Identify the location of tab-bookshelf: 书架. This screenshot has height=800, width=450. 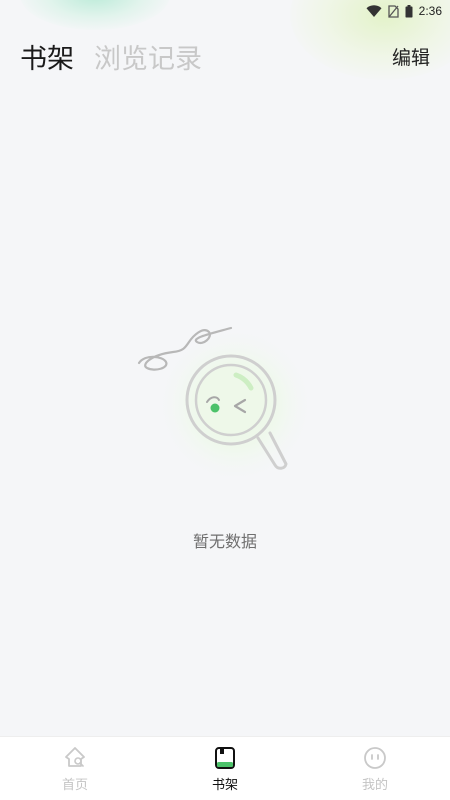
(47, 56).